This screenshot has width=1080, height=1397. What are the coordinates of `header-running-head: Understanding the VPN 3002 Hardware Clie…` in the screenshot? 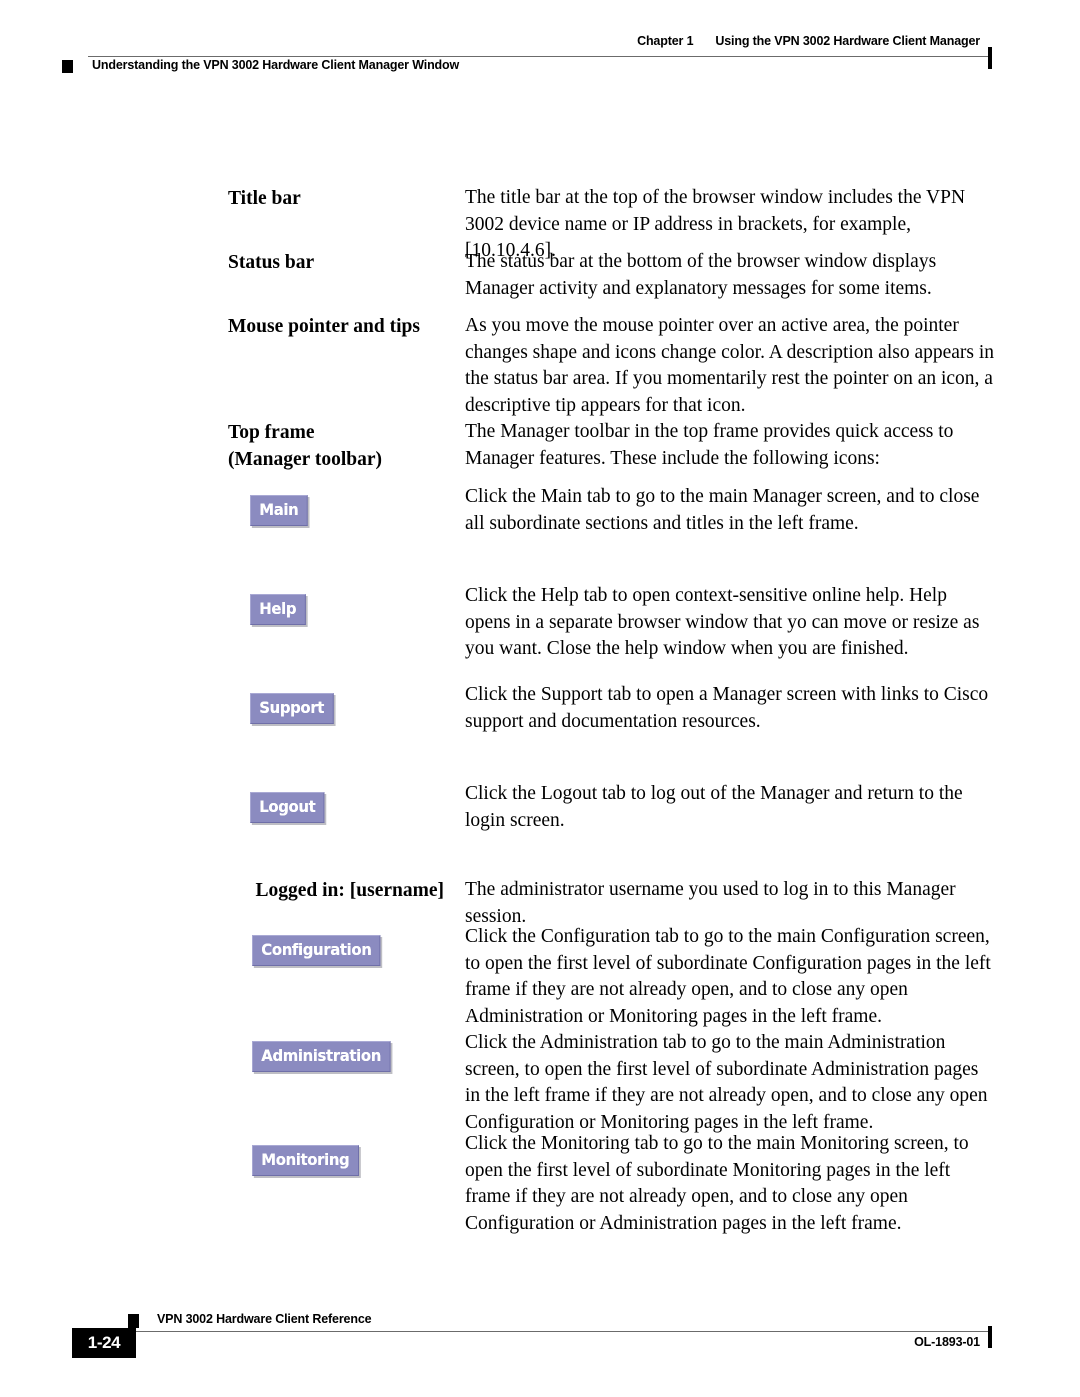 It's located at (276, 65).